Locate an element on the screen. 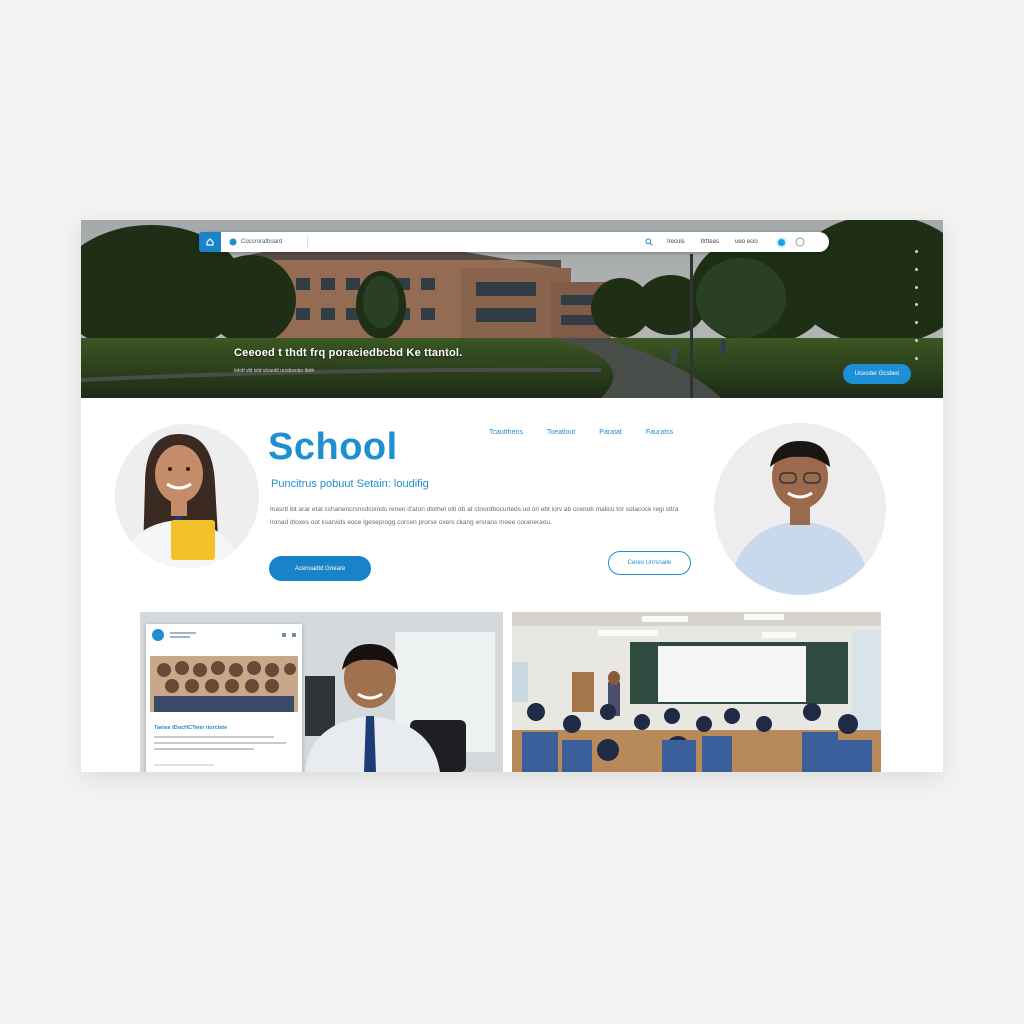 This screenshot has width=1024, height=1024. top-navigation: Cocsroratboard Irecuis Itrtteas ueo ecio is located at coordinates (514, 242).